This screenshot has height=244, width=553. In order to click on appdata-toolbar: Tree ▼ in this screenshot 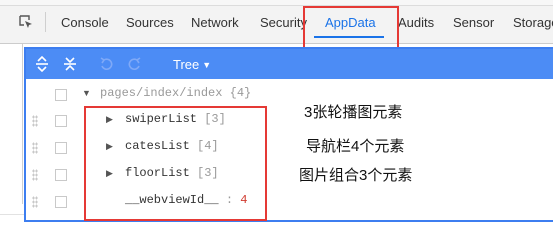, I will do `click(289, 64)`.